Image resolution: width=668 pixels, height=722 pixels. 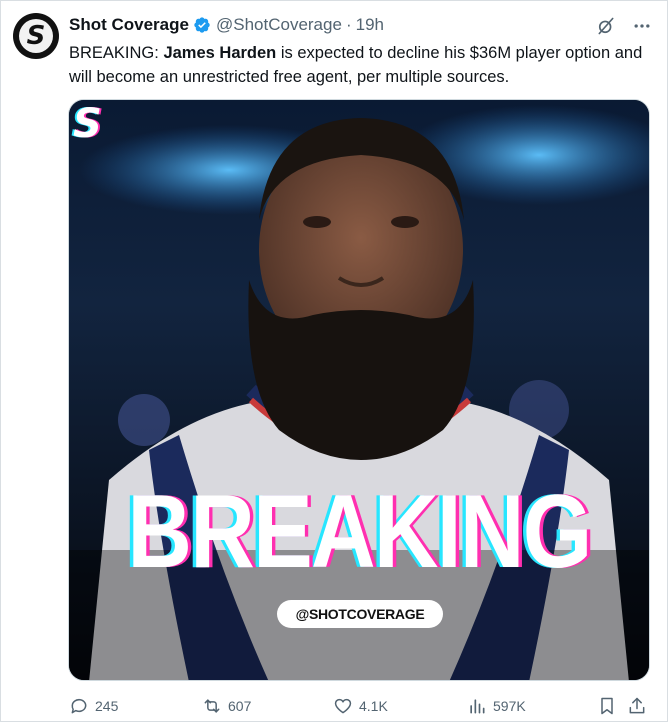 I want to click on header-actions, so click(x=624, y=26).